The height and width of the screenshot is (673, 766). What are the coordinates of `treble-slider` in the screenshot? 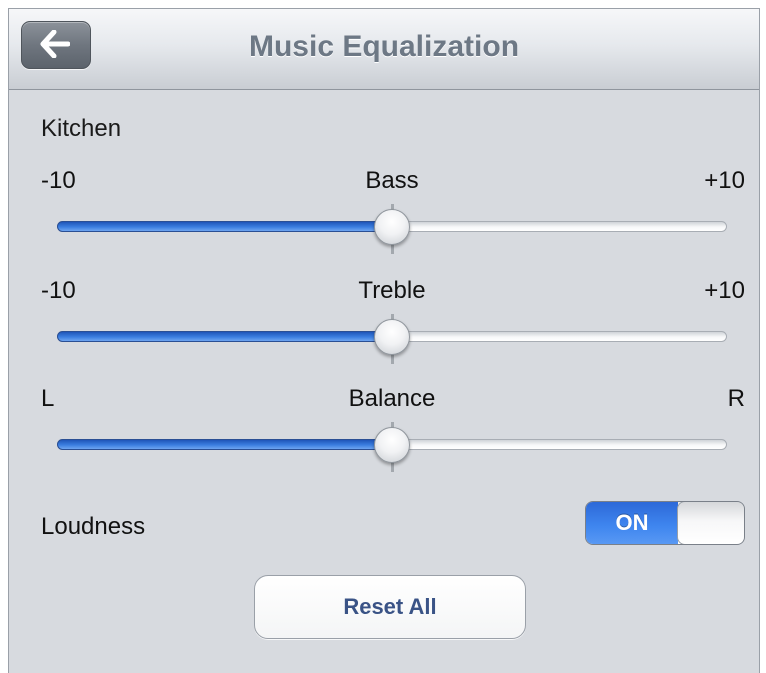 It's located at (392, 339).